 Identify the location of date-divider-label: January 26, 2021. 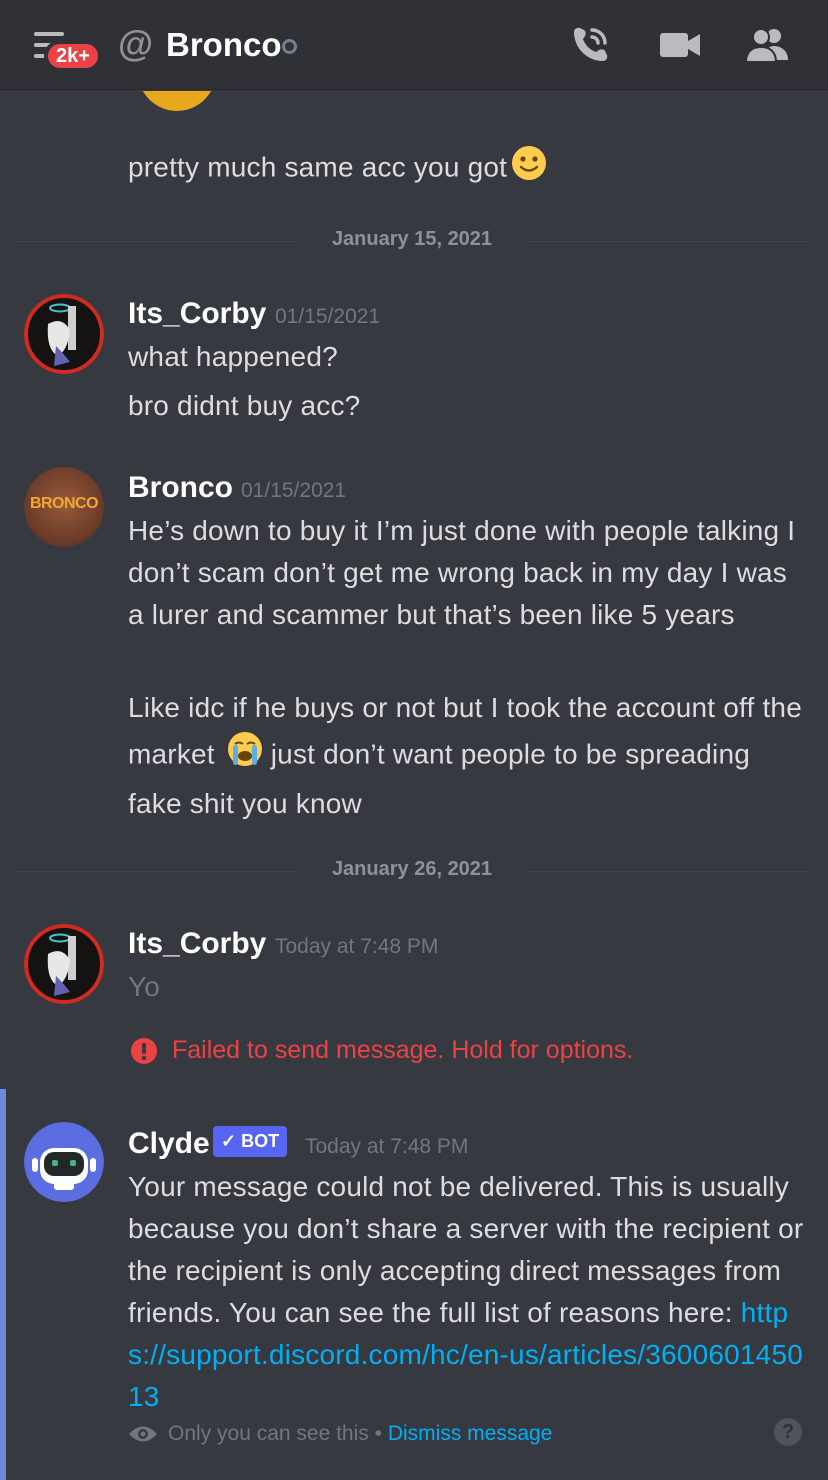
(412, 869).